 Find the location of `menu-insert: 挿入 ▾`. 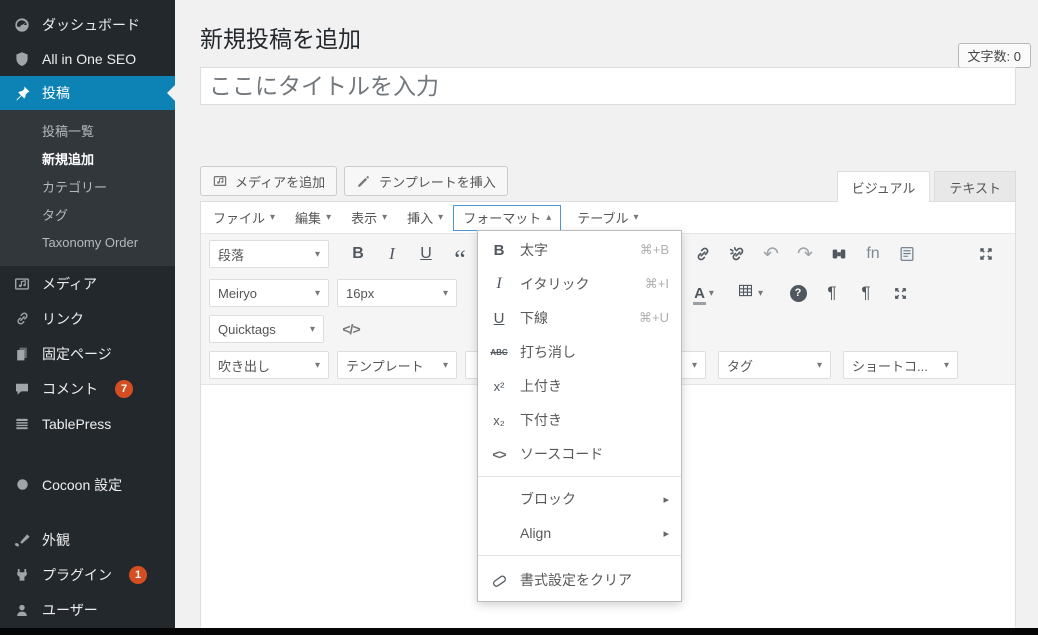

menu-insert: 挿入 ▾ is located at coordinates (425, 218).